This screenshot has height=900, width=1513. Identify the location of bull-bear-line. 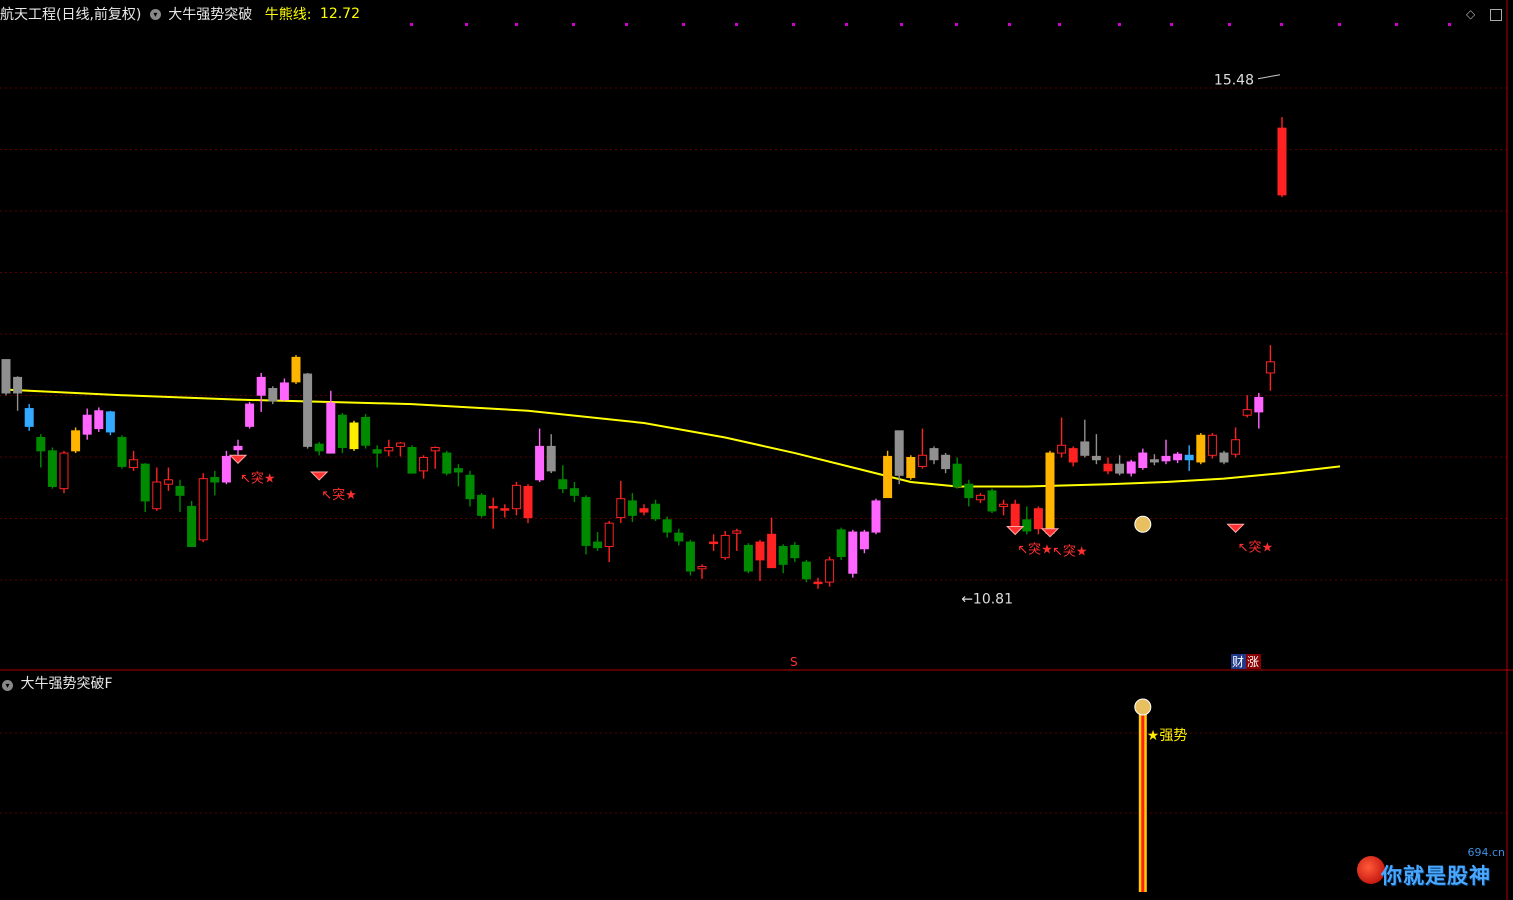
(673, 438).